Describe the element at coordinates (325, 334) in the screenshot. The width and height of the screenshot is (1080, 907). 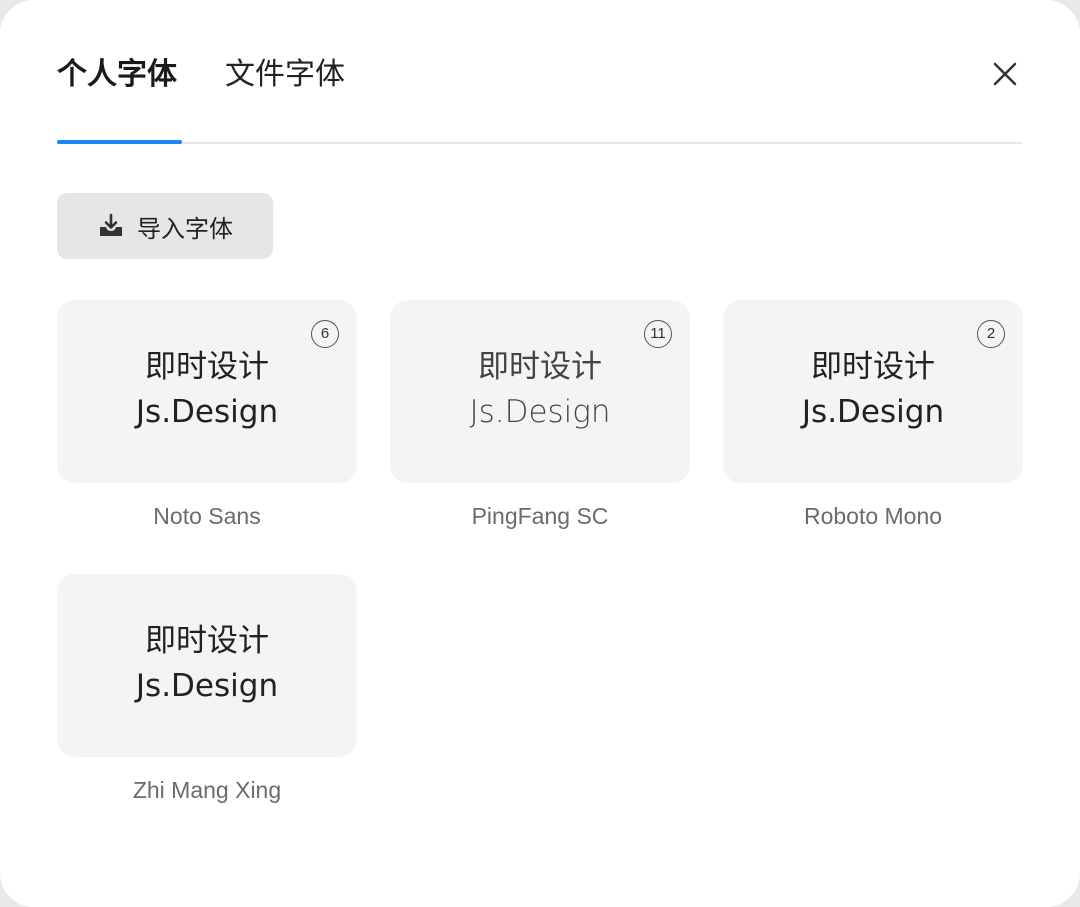
I see `usage-count-badge: 6` at that location.